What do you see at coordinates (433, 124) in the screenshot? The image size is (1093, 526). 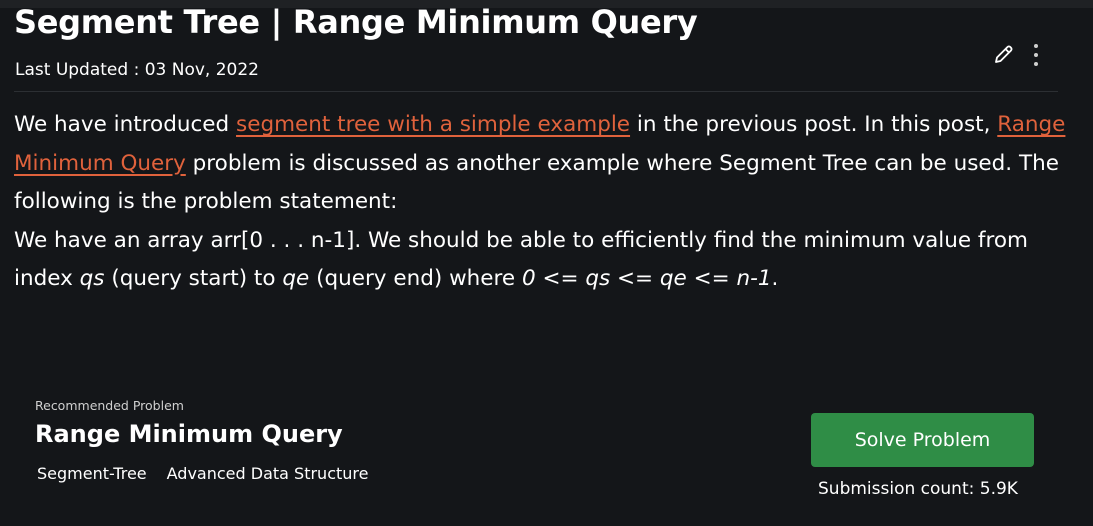 I see `segment-tree-link: segment tree with a simple example` at bounding box center [433, 124].